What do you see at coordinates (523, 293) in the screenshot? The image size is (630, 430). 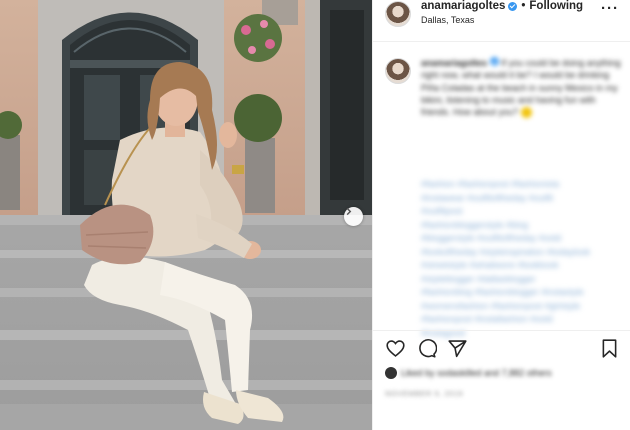 I see `hashtag-line: #fashionblog #fashionblogger #instastyle` at bounding box center [523, 293].